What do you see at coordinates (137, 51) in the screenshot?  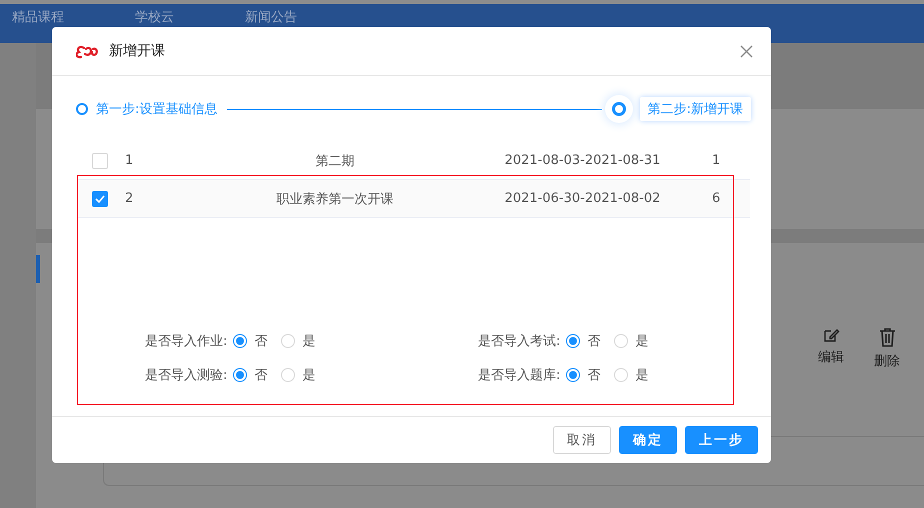 I see `dialog-title: 新增开课` at bounding box center [137, 51].